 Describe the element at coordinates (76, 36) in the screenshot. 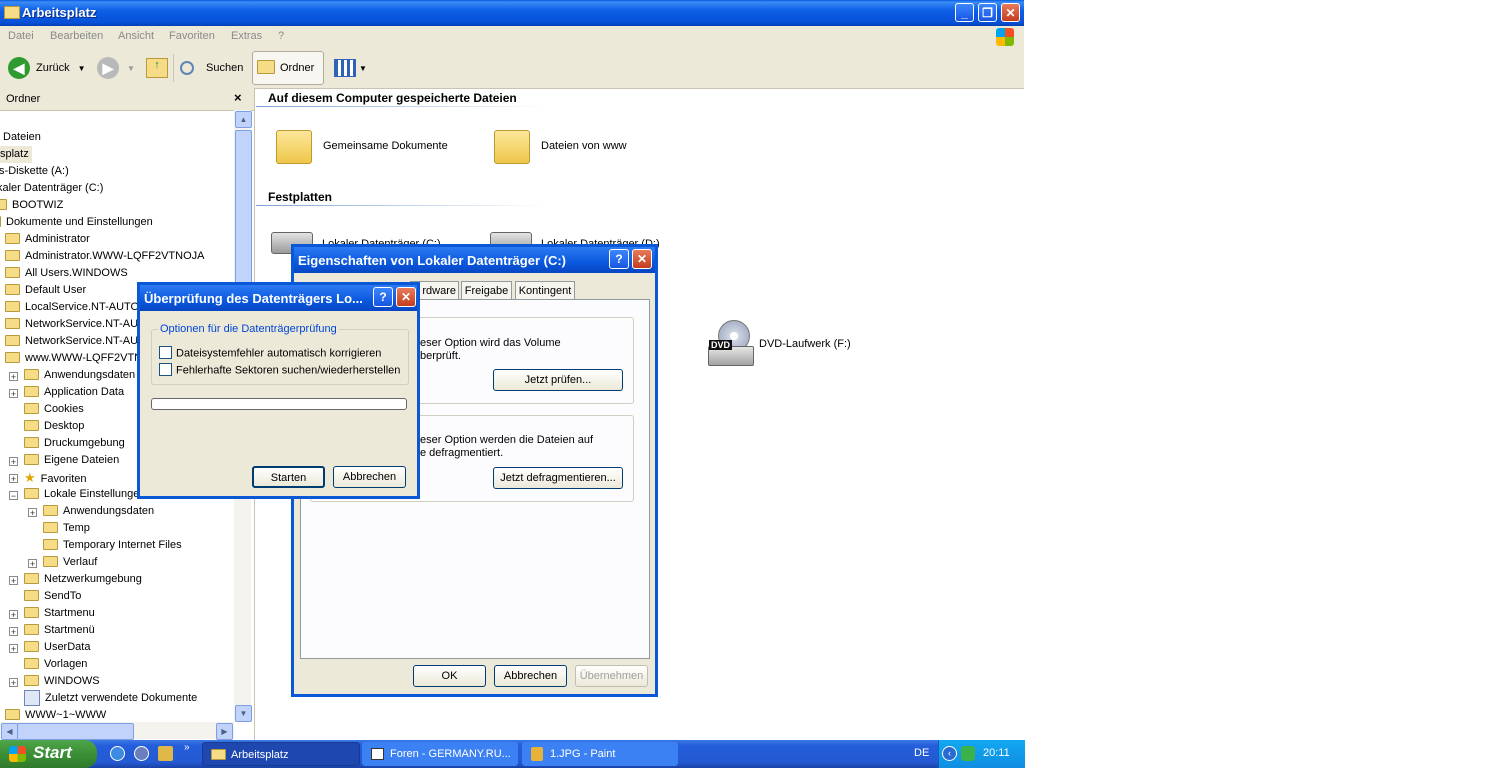

I see `menu-bearbeiten: Bearbeiten` at that location.